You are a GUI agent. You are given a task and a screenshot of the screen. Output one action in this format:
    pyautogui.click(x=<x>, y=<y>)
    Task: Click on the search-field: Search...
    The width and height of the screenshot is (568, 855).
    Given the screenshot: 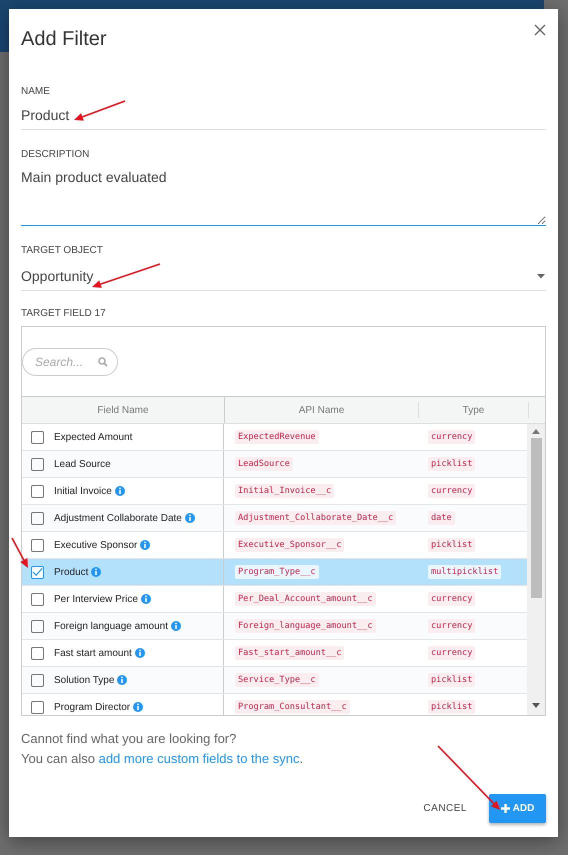 What is the action you would take?
    pyautogui.click(x=70, y=362)
    